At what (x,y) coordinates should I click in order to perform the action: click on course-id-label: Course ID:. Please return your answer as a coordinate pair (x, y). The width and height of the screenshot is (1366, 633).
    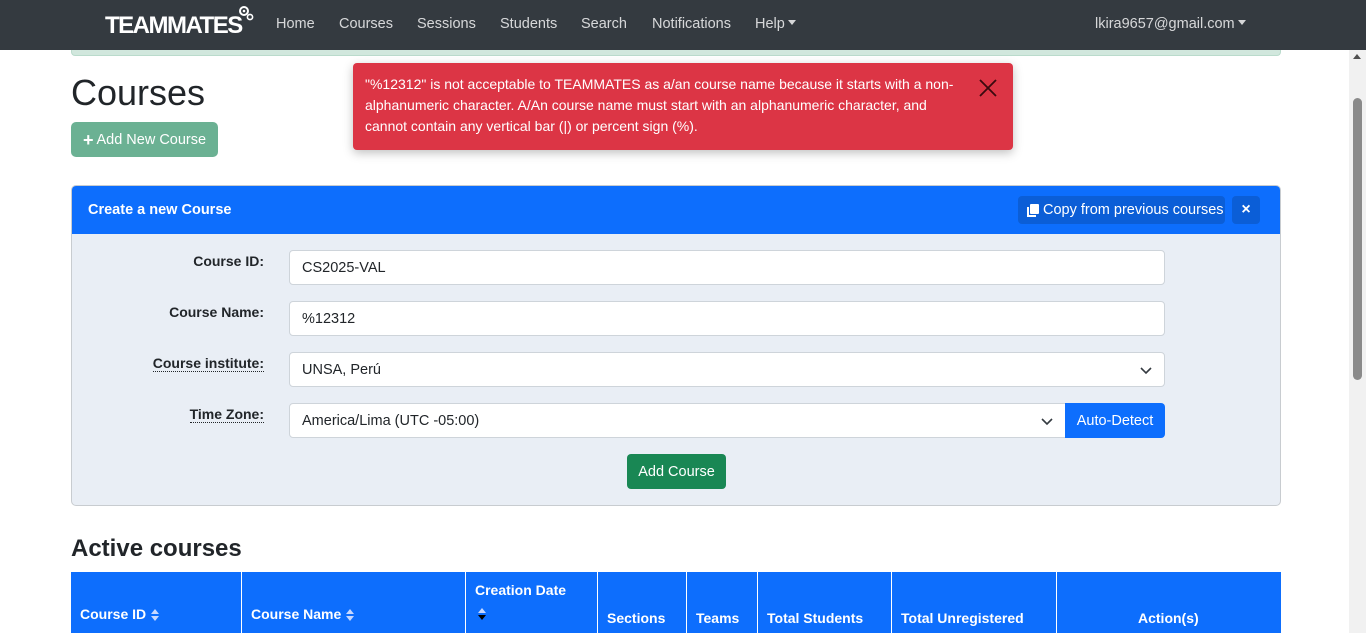
    Looking at the image, I should click on (228, 261).